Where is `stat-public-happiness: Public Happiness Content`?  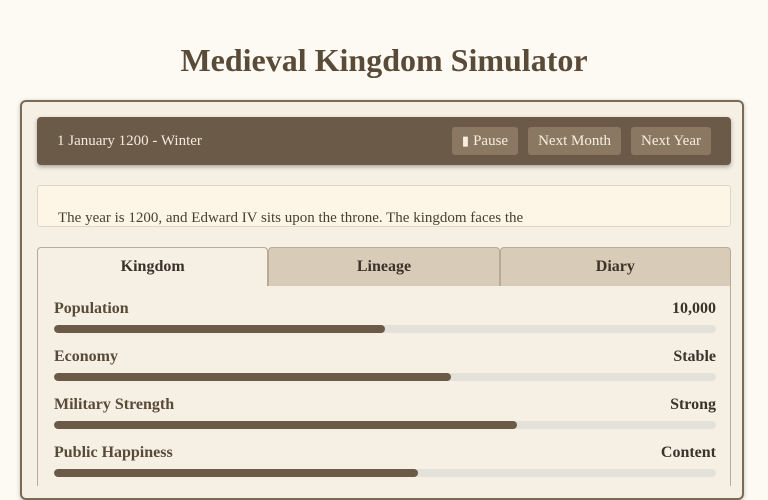 stat-public-happiness: Public Happiness Content is located at coordinates (385, 460).